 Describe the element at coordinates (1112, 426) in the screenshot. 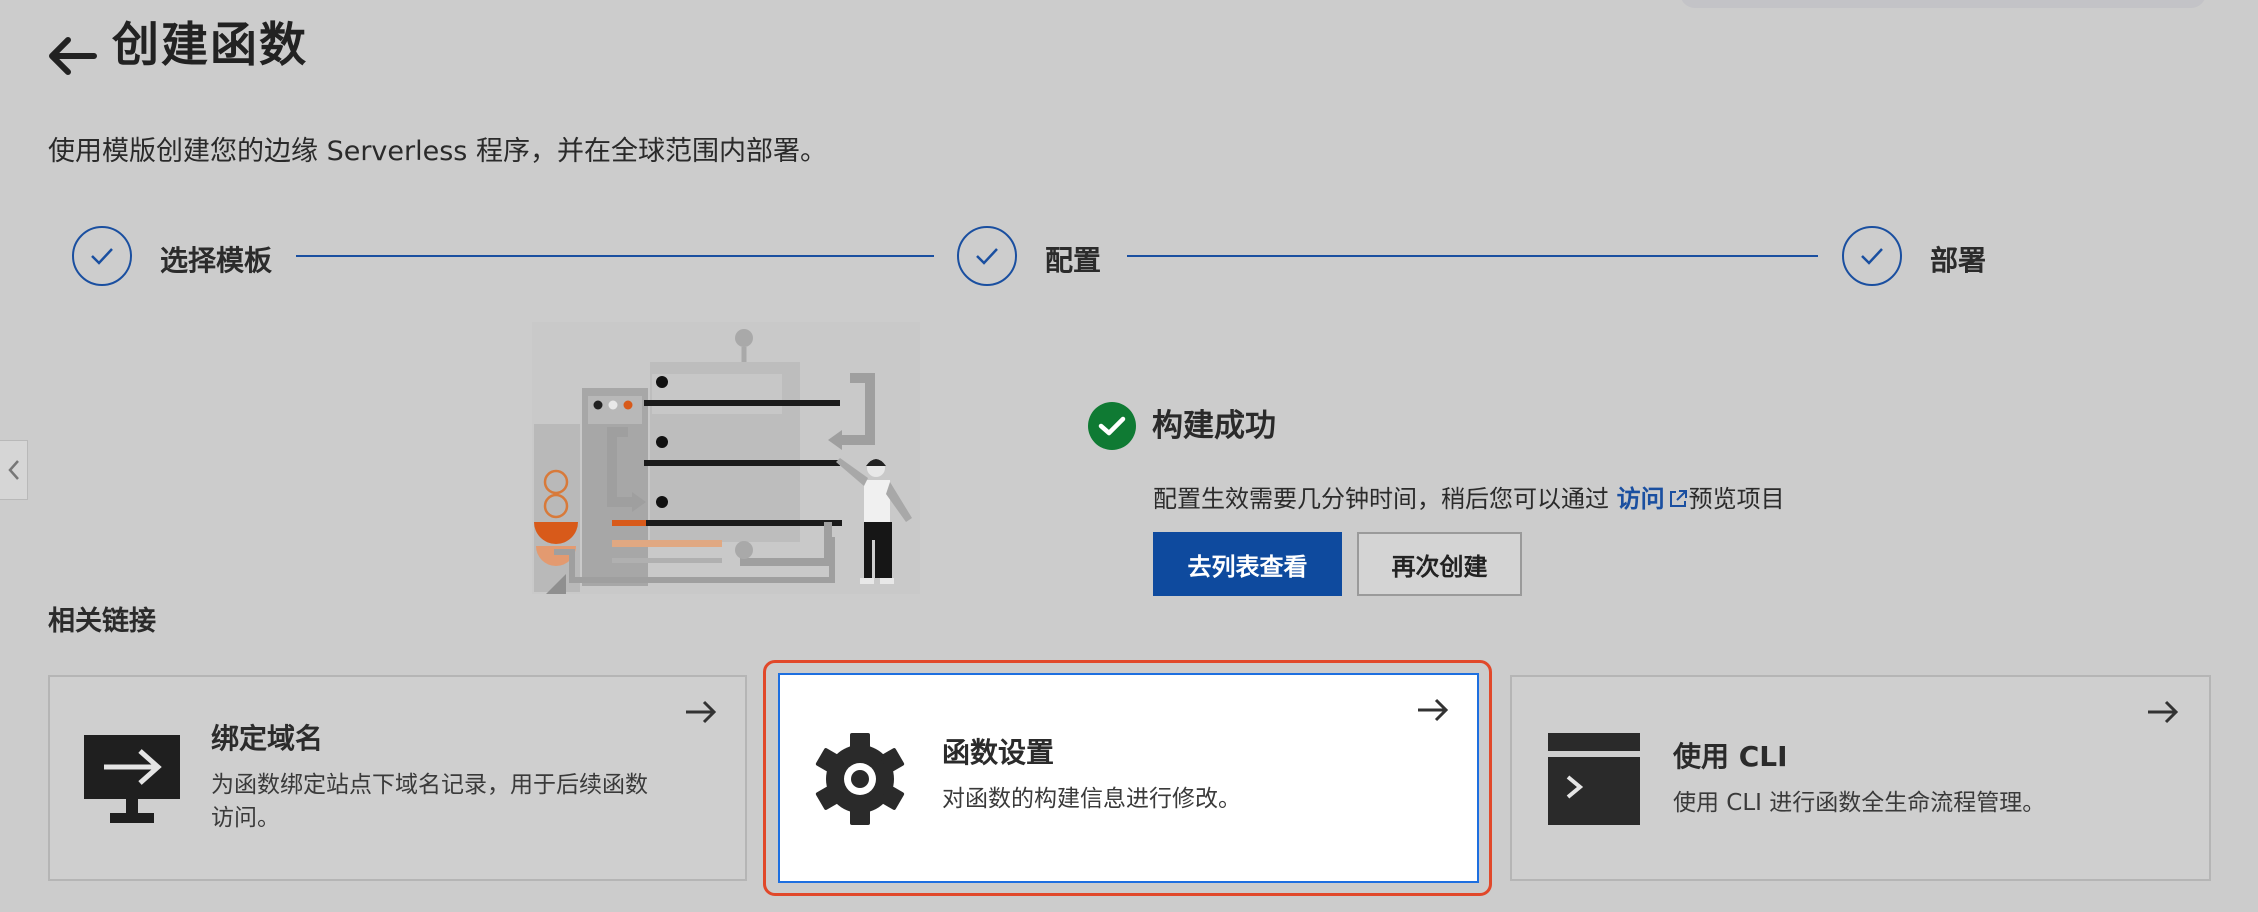

I see `success-check-icon` at that location.